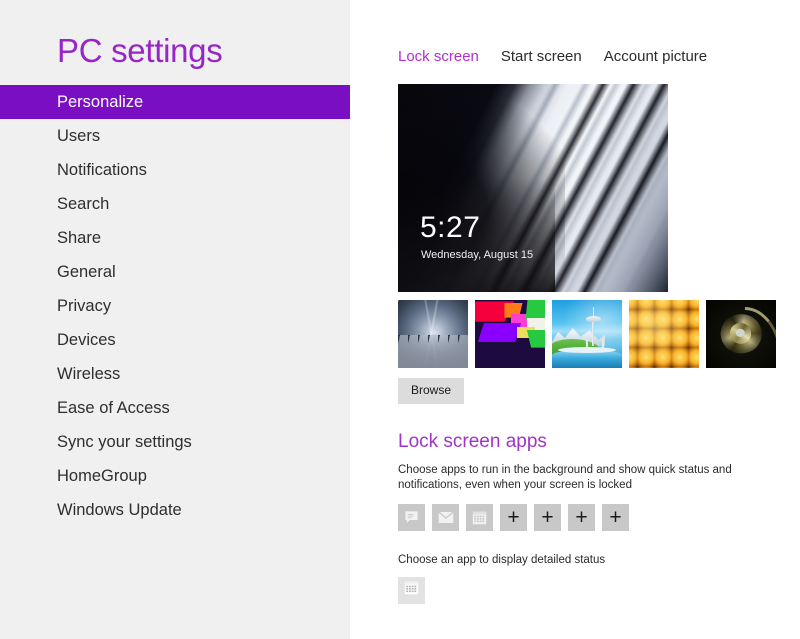 This screenshot has width=800, height=639. Describe the element at coordinates (433, 334) in the screenshot. I see `wallpaper-thumb-escalator-tunnel` at that location.